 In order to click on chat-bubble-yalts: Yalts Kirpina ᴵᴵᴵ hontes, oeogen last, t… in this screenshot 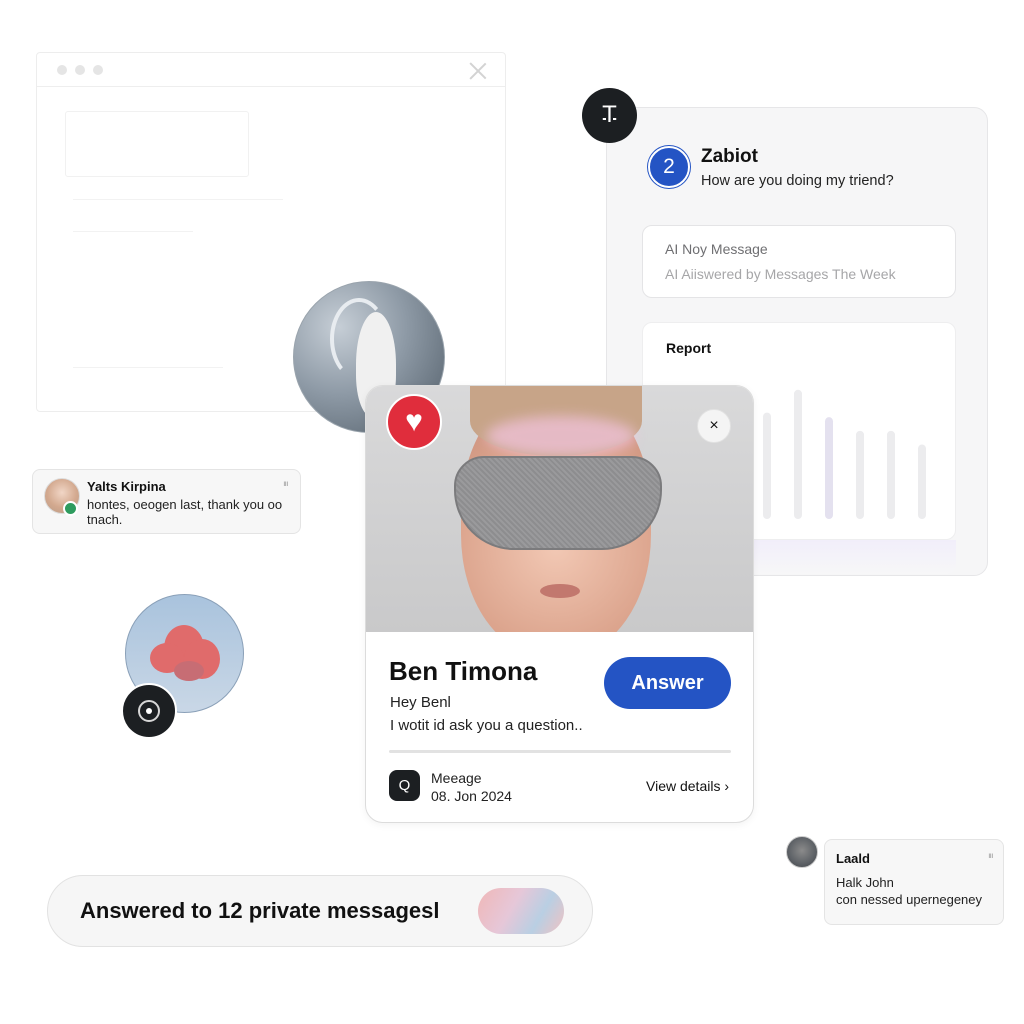, I will do `click(166, 501)`.